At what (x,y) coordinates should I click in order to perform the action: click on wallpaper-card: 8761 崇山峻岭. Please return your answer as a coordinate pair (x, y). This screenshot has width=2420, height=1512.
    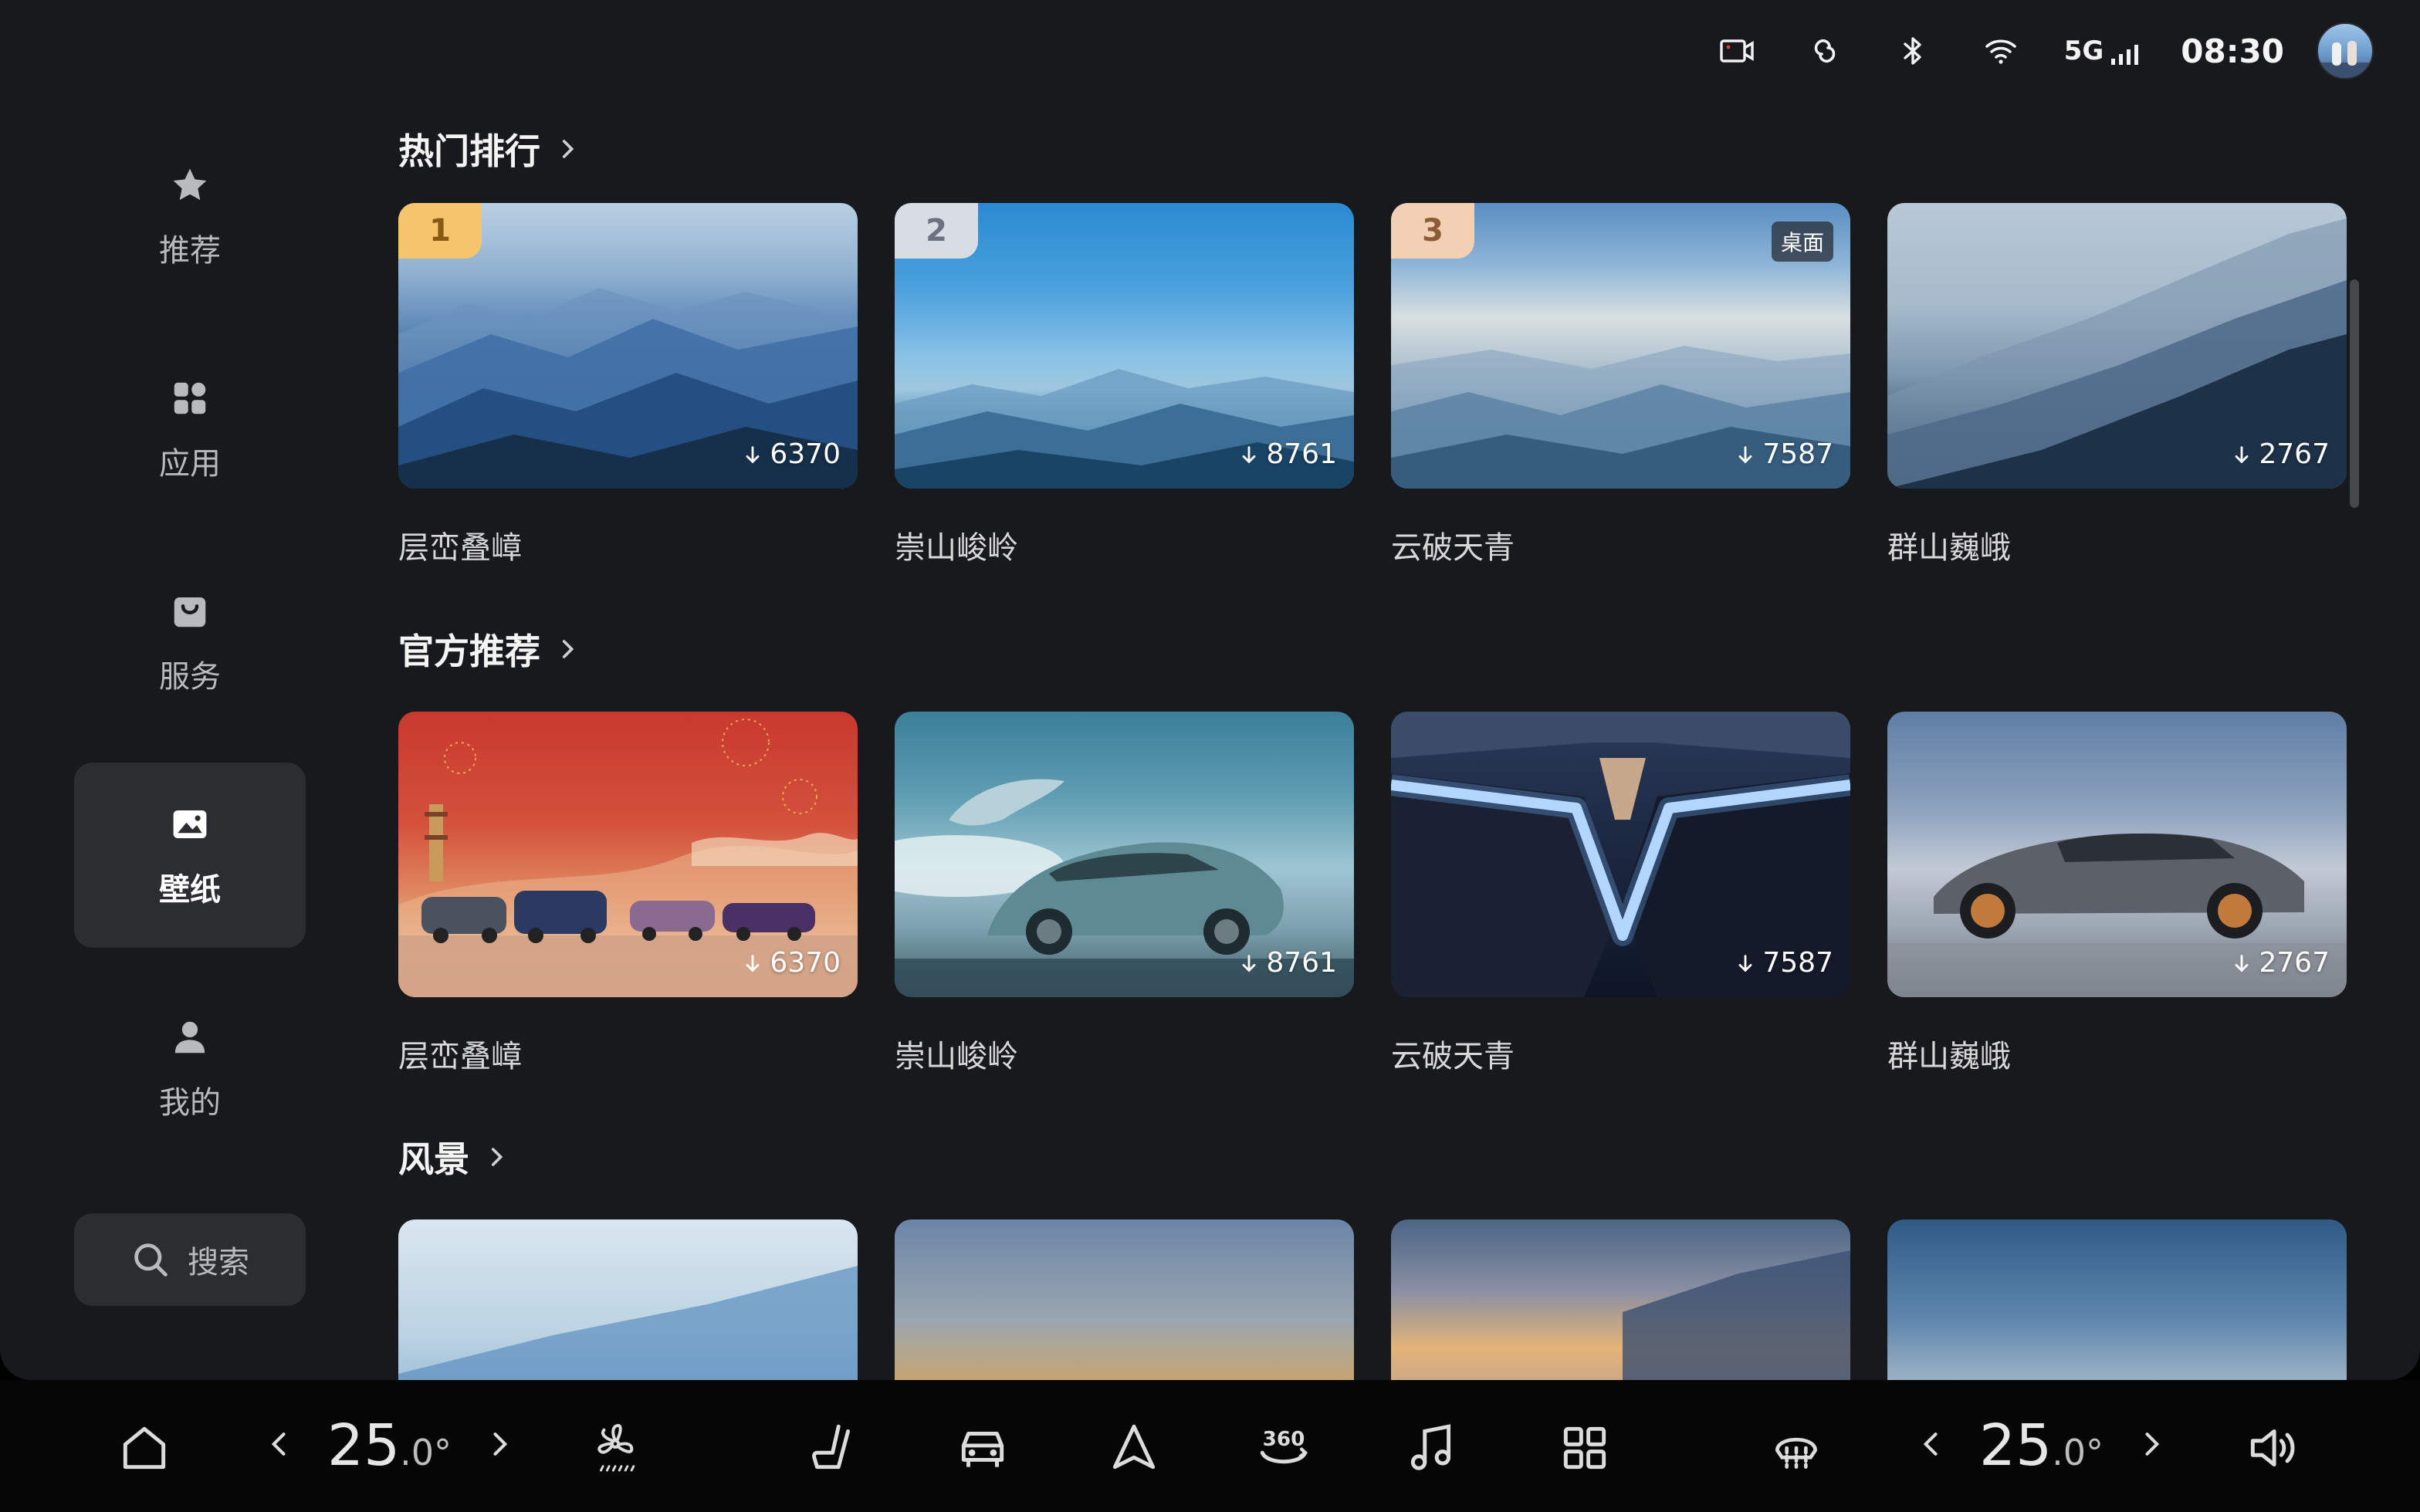
    Looking at the image, I should click on (1124, 894).